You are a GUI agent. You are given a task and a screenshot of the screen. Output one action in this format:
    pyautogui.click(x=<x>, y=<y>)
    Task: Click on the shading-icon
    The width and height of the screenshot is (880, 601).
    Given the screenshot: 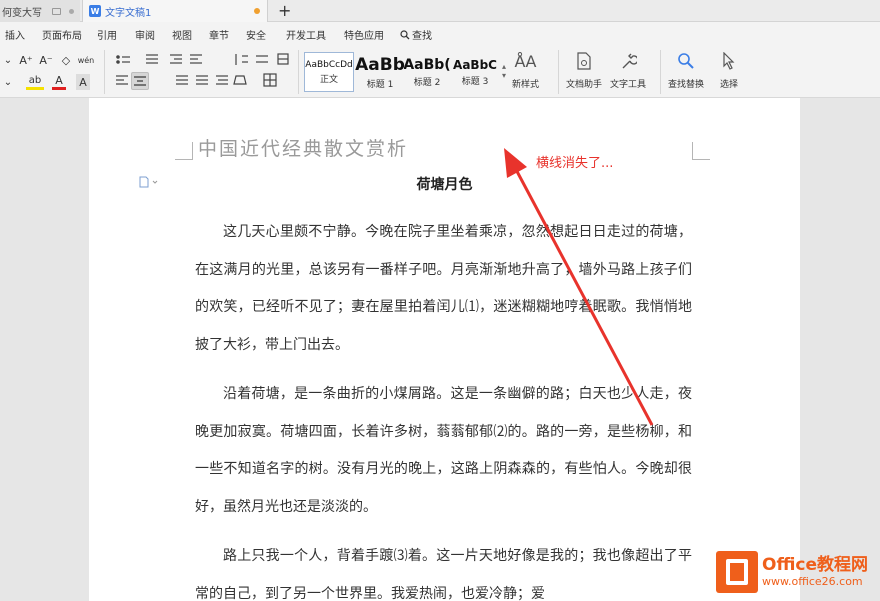 What is the action you would take?
    pyautogui.click(x=240, y=80)
    